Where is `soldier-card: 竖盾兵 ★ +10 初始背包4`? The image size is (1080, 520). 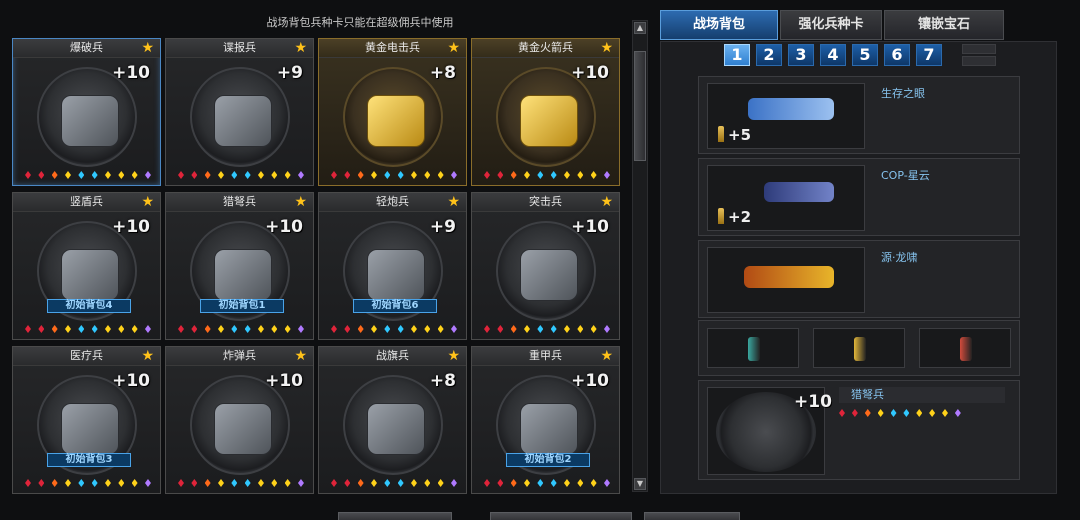 soldier-card: 竖盾兵 ★ +10 初始背包4 is located at coordinates (86, 266).